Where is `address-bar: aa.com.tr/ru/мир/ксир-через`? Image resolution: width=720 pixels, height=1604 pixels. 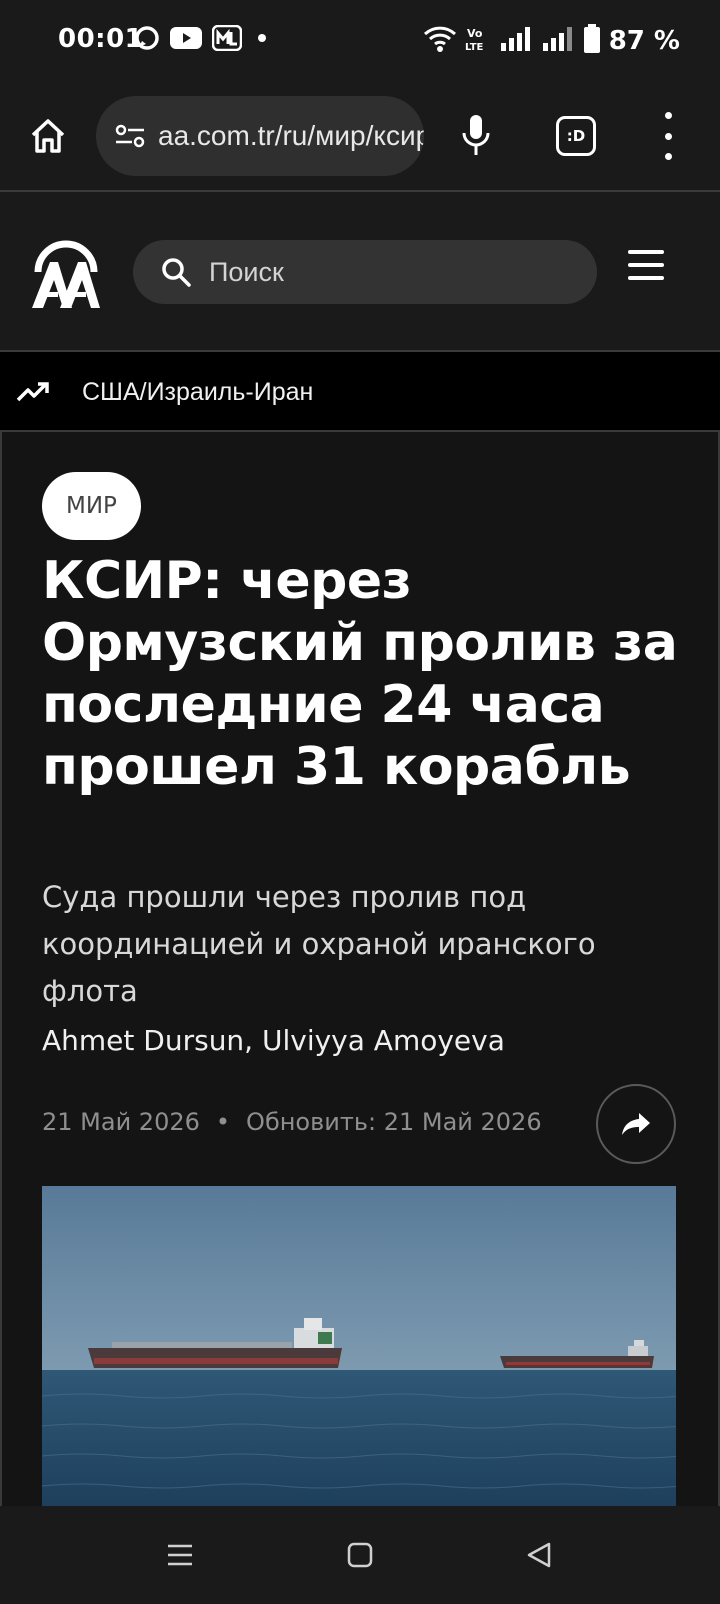 address-bar: aa.com.tr/ru/мир/ксир-через is located at coordinates (260, 136).